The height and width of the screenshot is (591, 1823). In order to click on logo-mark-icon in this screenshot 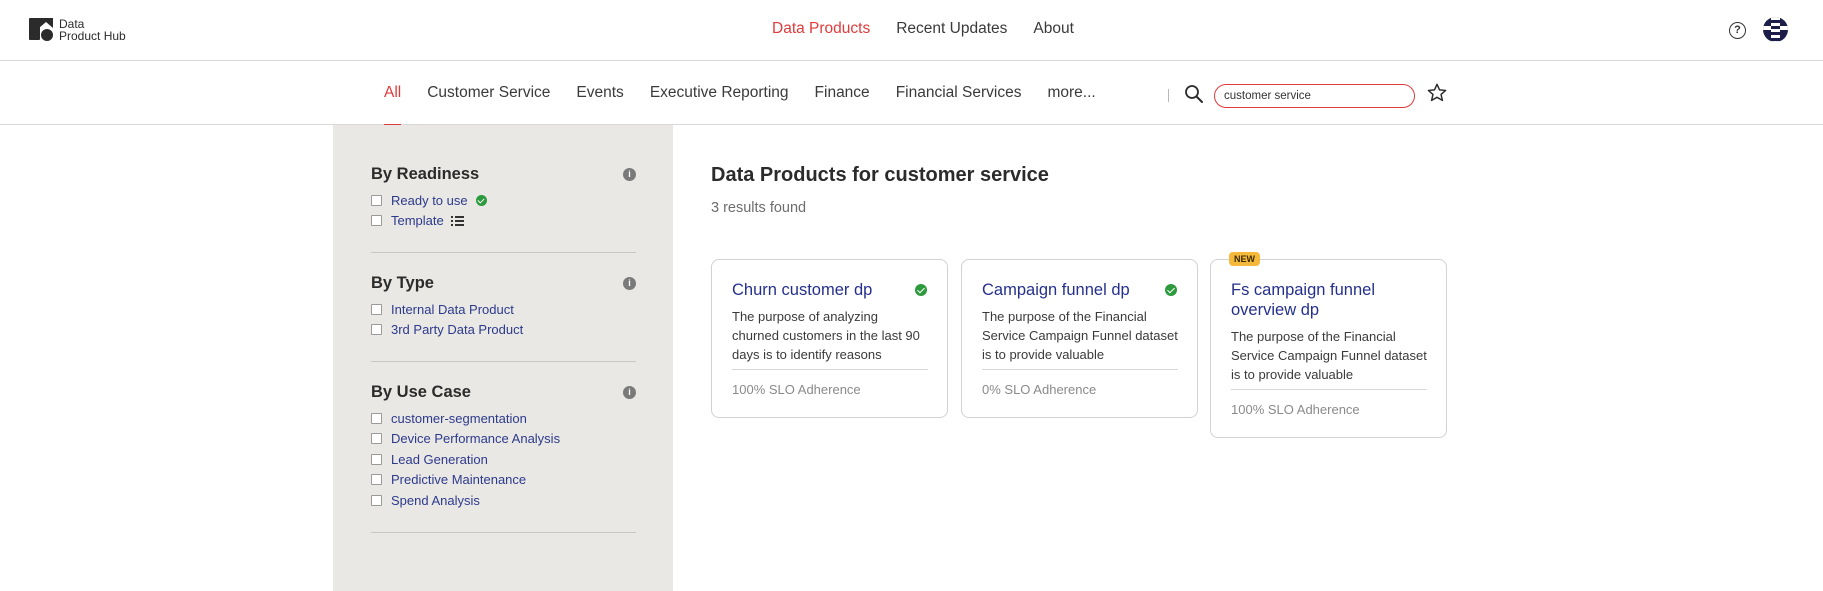, I will do `click(42, 30)`.